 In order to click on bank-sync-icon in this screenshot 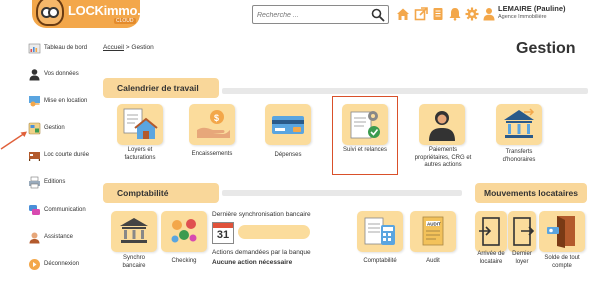, I will do `click(134, 230)`.